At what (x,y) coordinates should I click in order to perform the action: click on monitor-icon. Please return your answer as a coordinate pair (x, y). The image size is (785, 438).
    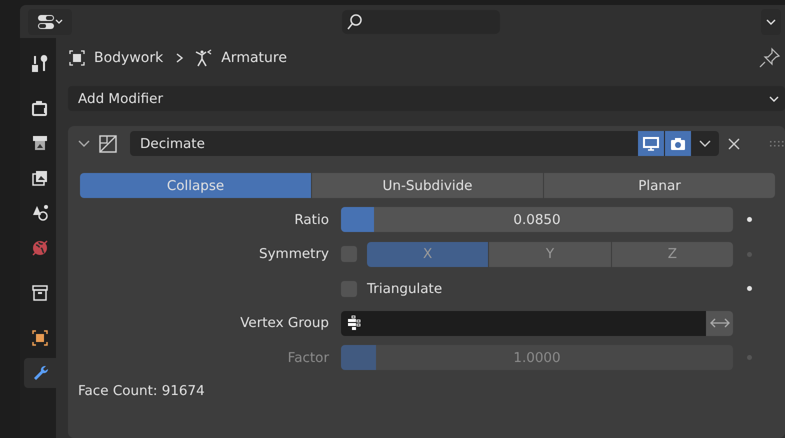
    Looking at the image, I should click on (651, 143).